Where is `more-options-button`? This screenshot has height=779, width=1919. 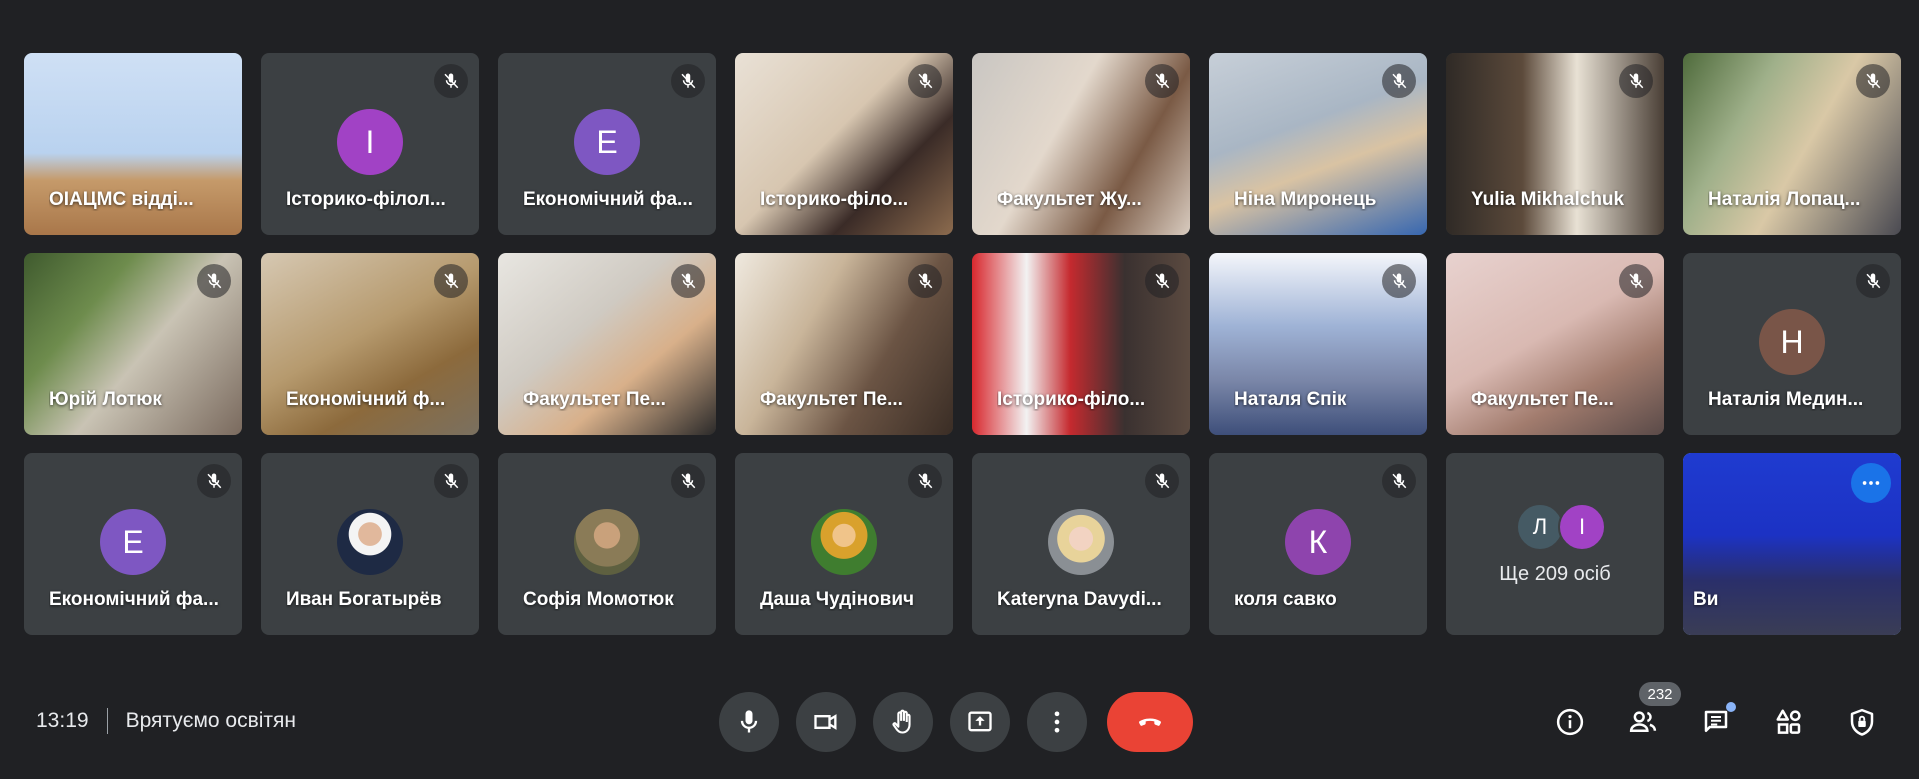
more-options-button is located at coordinates (1057, 722).